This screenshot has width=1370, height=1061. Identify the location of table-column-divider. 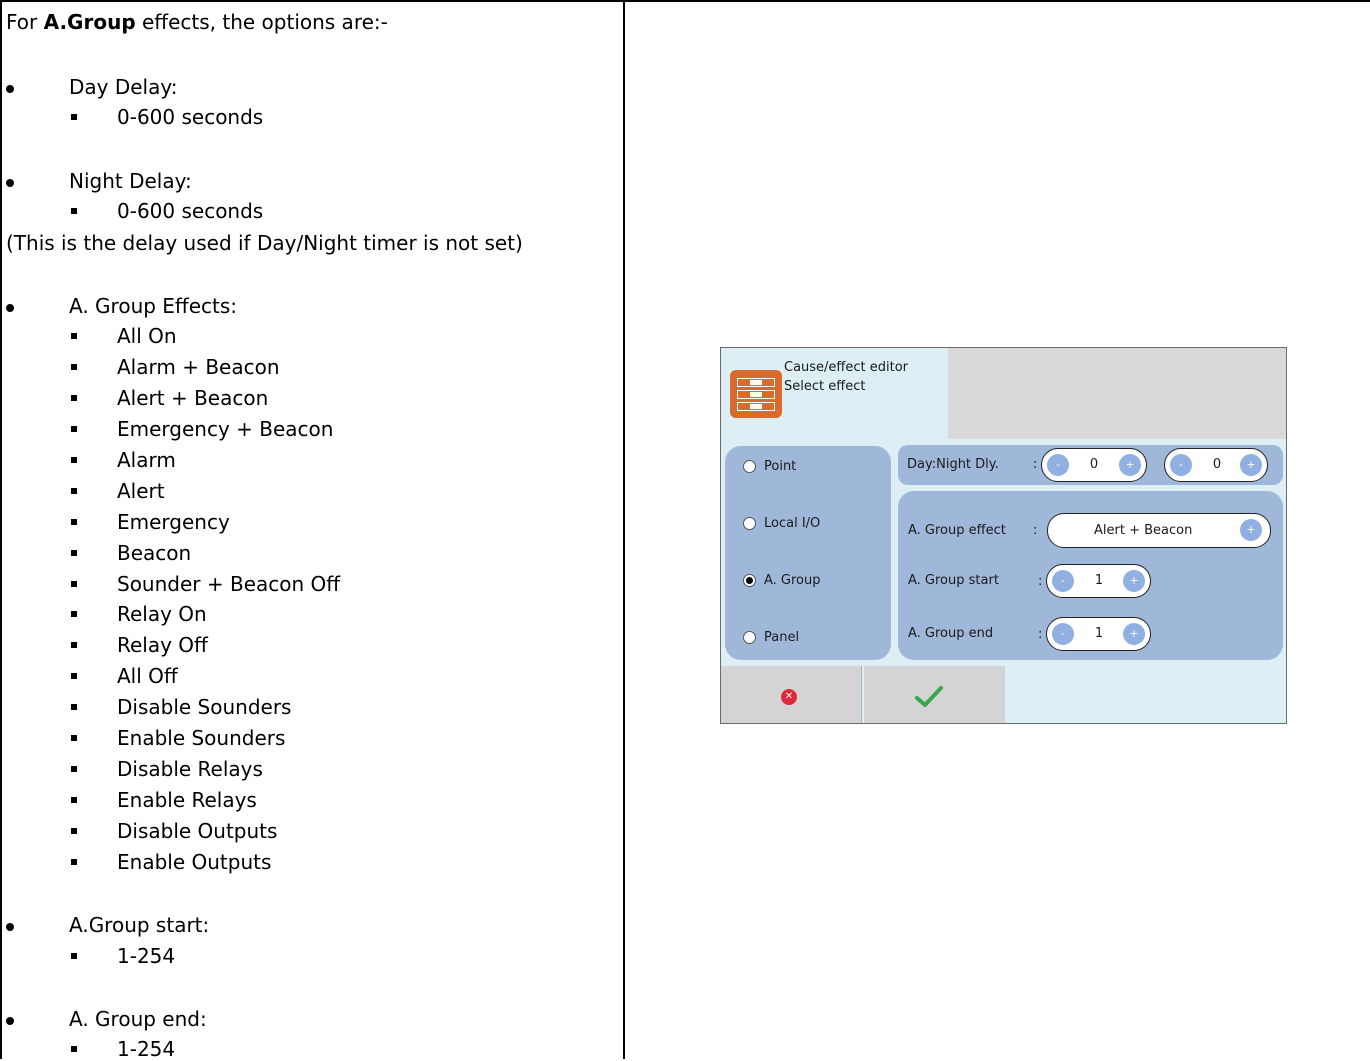
(624, 529).